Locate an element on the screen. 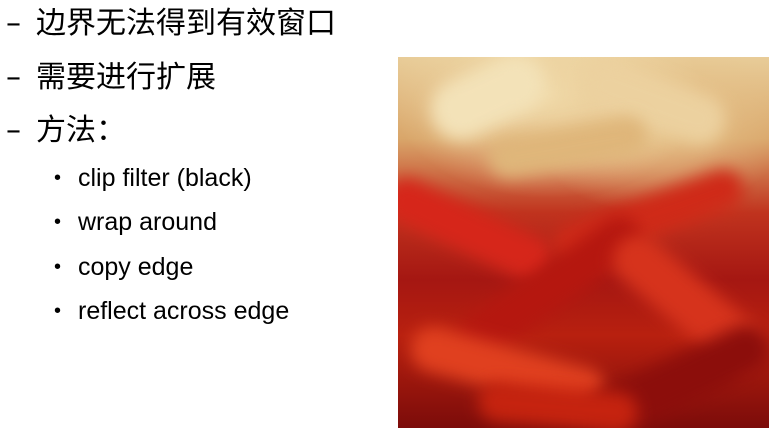  bullet-item-reflect: • reflect across edge is located at coordinates (171, 311).